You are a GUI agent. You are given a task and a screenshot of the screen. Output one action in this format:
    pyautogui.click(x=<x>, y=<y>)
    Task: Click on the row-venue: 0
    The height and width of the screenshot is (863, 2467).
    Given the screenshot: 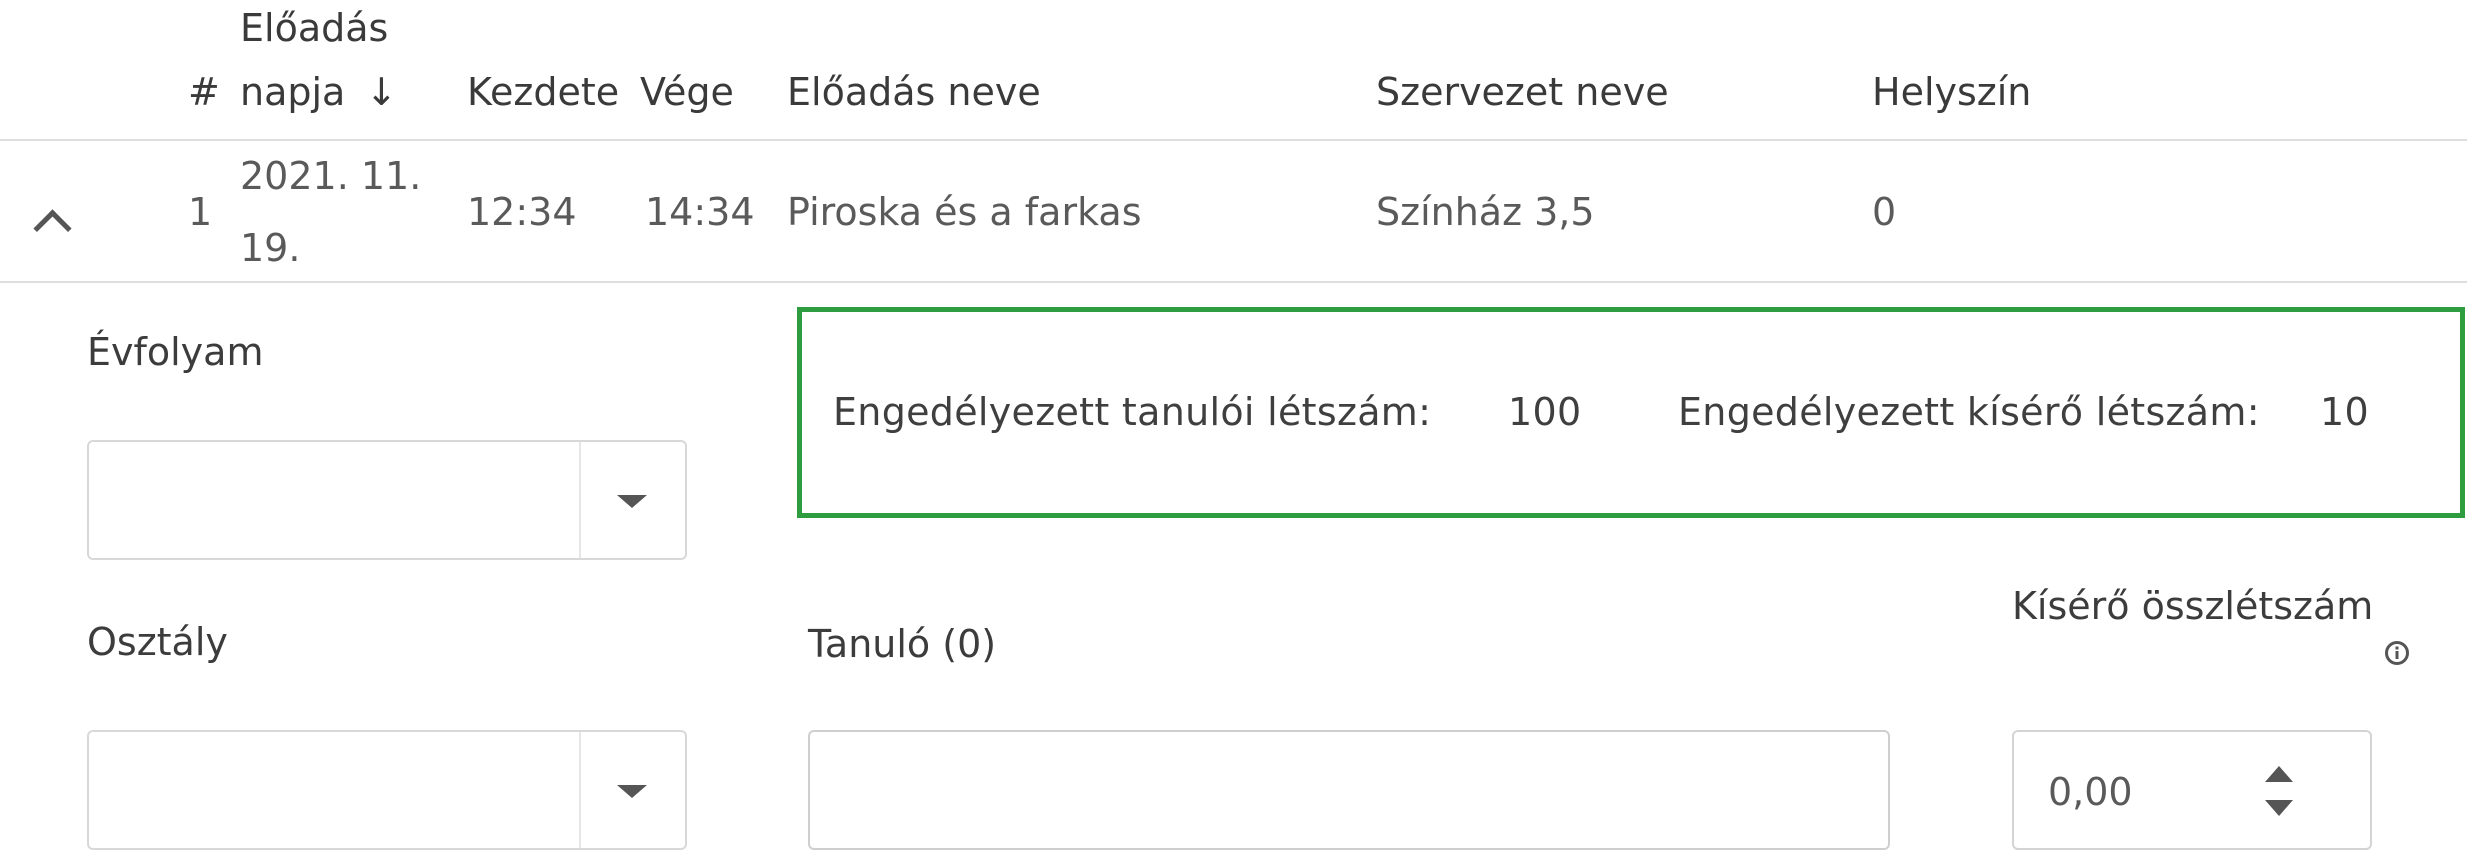 What is the action you would take?
    pyautogui.click(x=1884, y=212)
    